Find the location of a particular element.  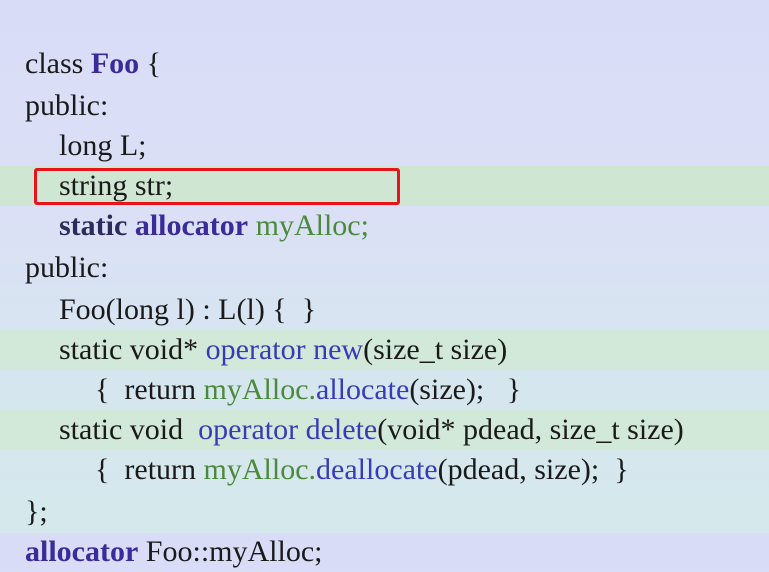

code-line-3: long L; is located at coordinates (95, 124).